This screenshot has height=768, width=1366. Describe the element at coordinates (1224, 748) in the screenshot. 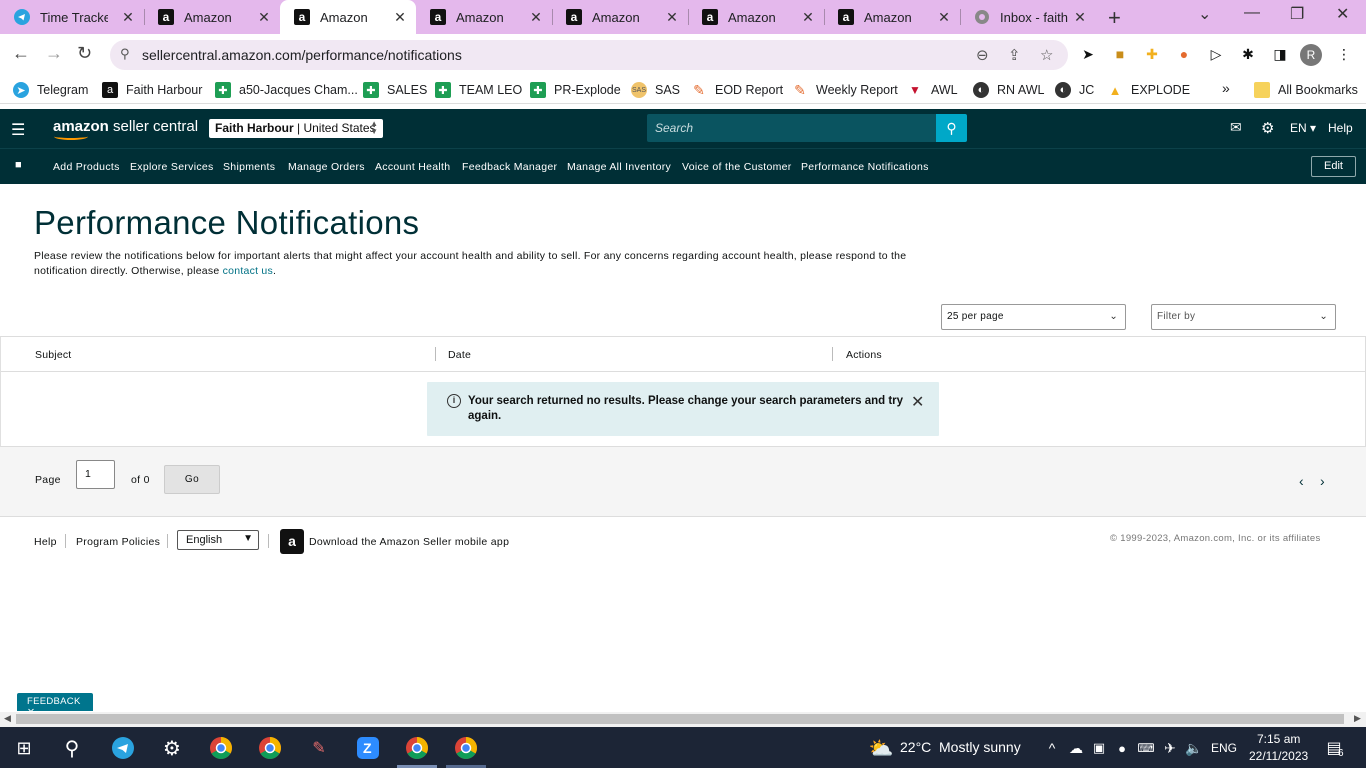

I see `input-language: ENG` at that location.